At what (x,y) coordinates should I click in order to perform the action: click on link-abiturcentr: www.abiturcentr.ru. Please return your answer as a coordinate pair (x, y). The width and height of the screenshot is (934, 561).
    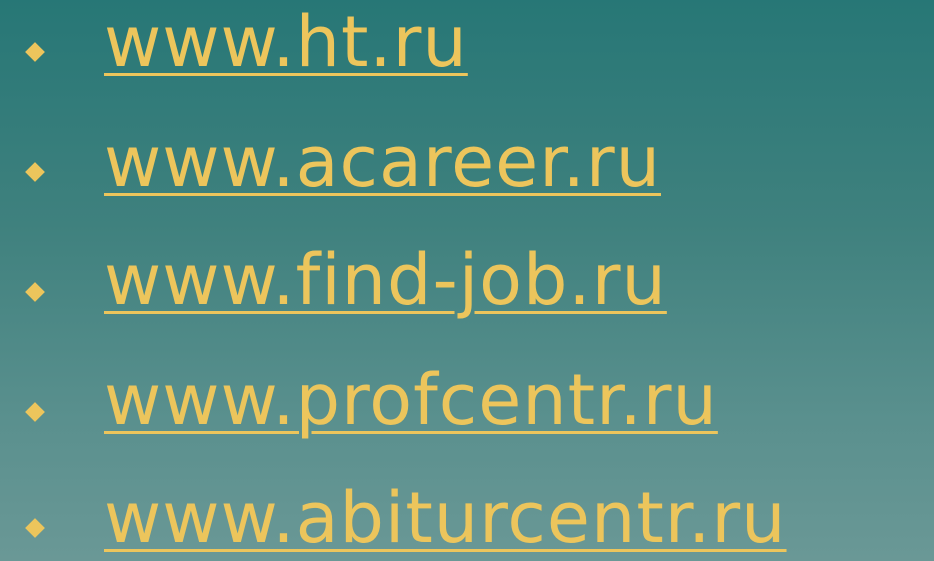
    Looking at the image, I should click on (445, 518).